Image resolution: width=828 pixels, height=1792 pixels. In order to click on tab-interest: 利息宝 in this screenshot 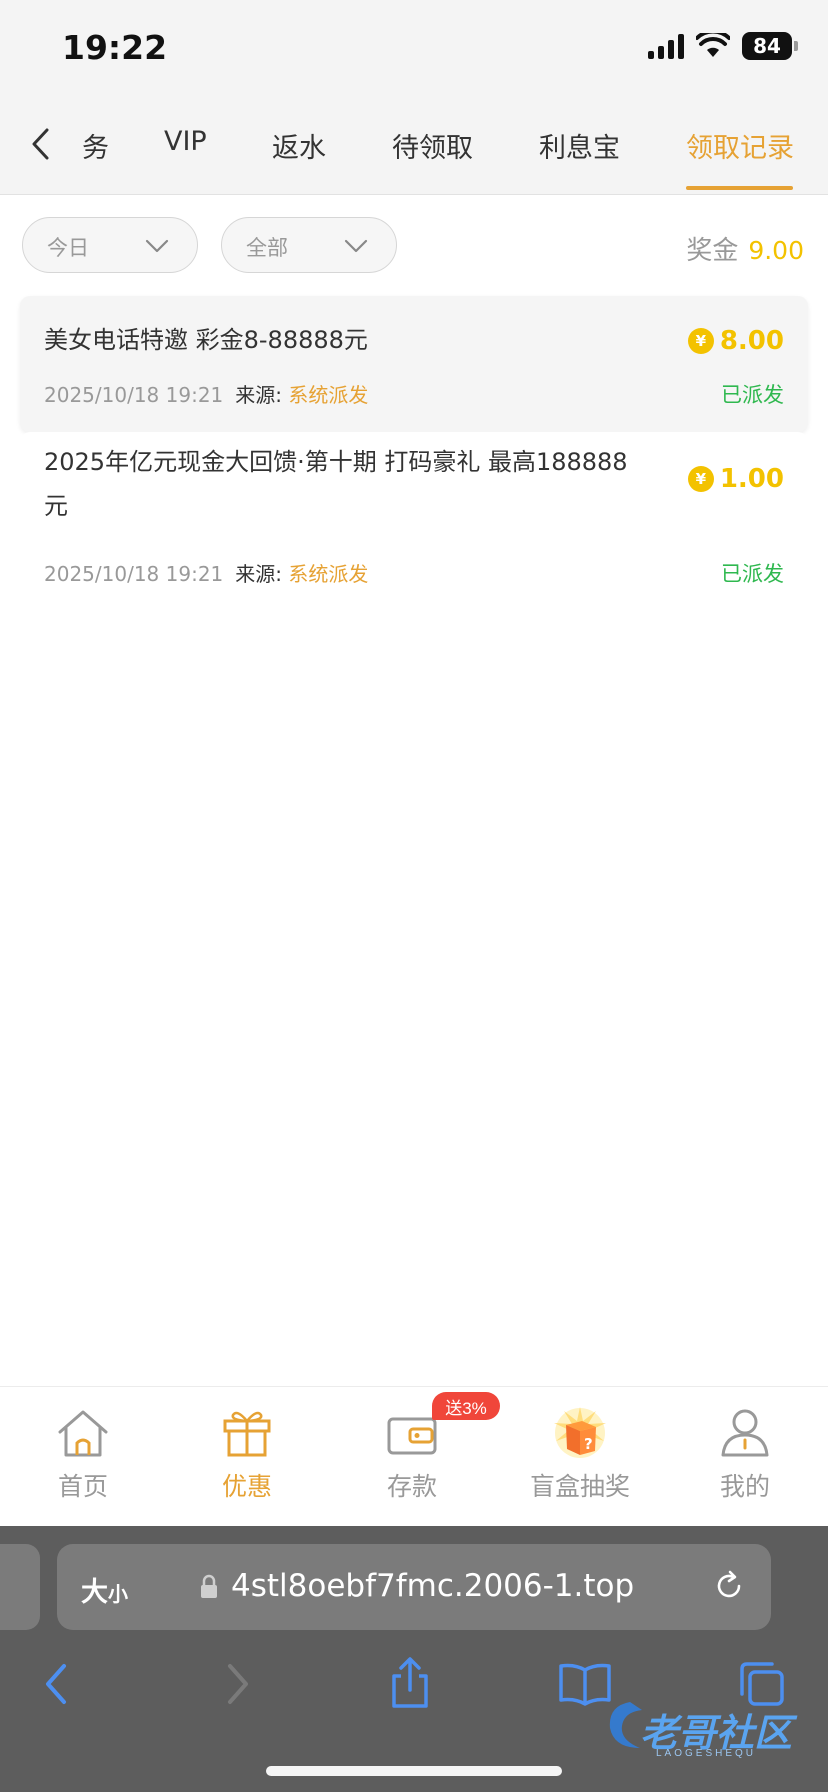, I will do `click(579, 145)`.